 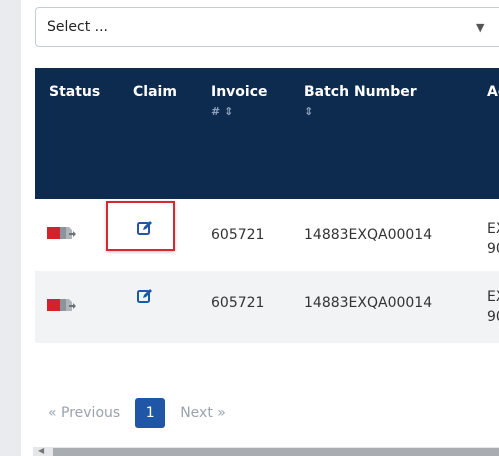 What do you see at coordinates (74, 92) in the screenshot?
I see `column-header-status: Status` at bounding box center [74, 92].